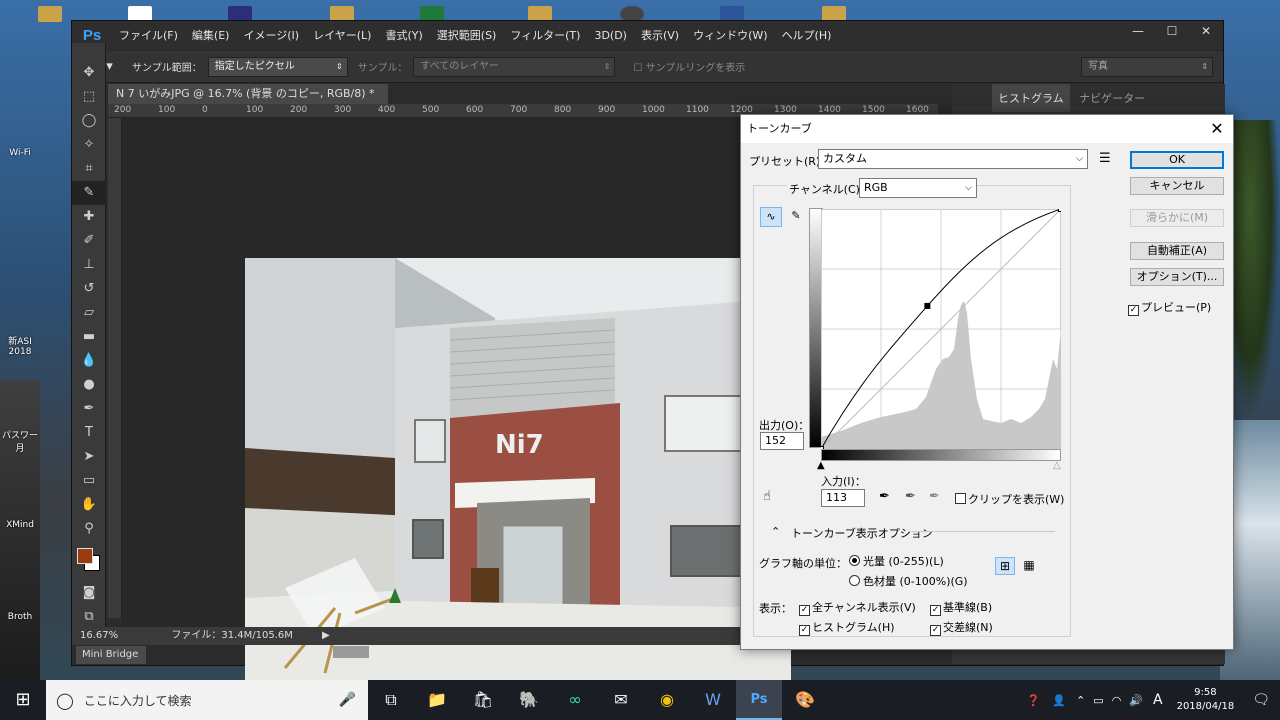 The width and height of the screenshot is (1280, 720). I want to click on menu-layer: レイヤー(L), so click(342, 35).